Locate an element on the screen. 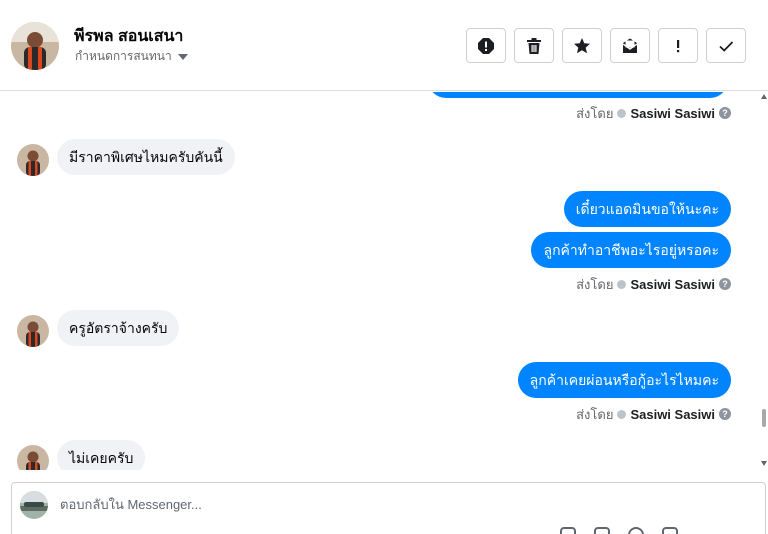  thread-scrollbar is located at coordinates (764, 281).